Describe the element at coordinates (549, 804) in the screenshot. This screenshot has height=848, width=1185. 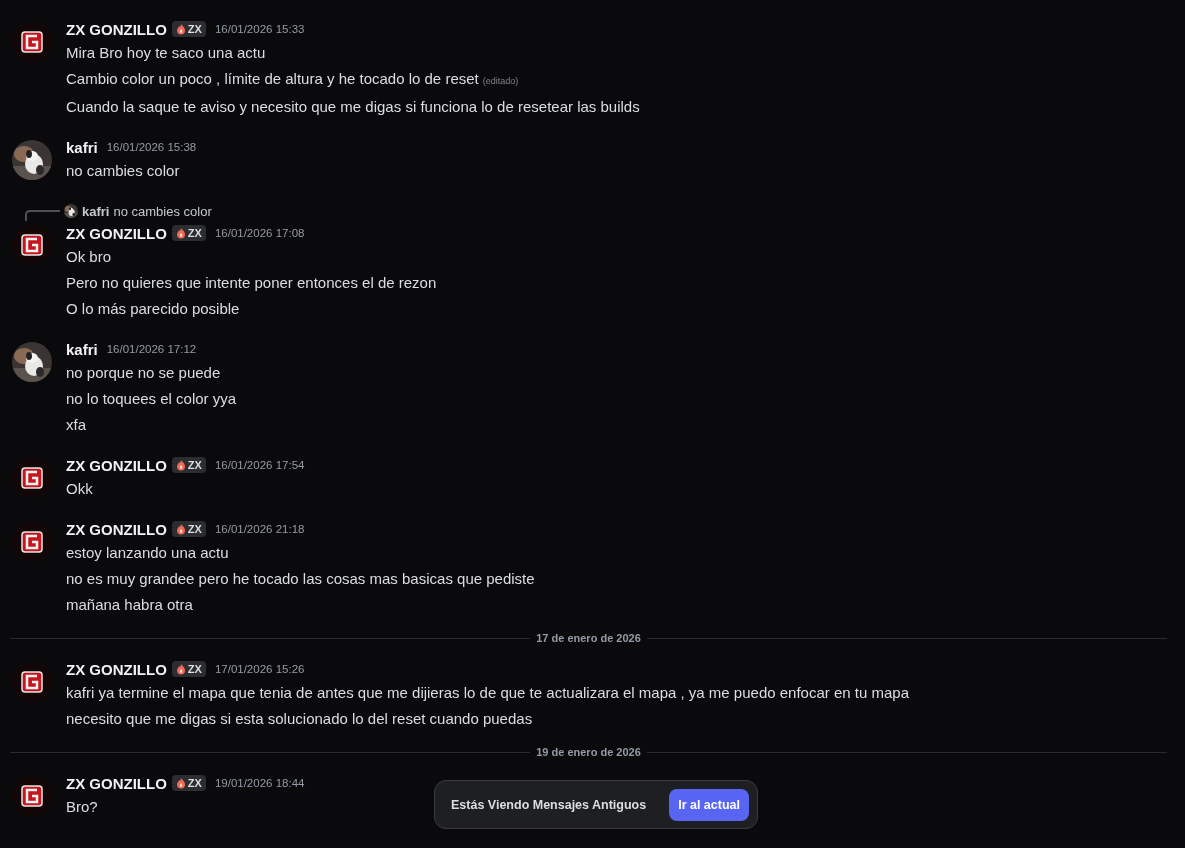
I see `toast-text: Estás Viendo Mensajes Antiguos` at that location.